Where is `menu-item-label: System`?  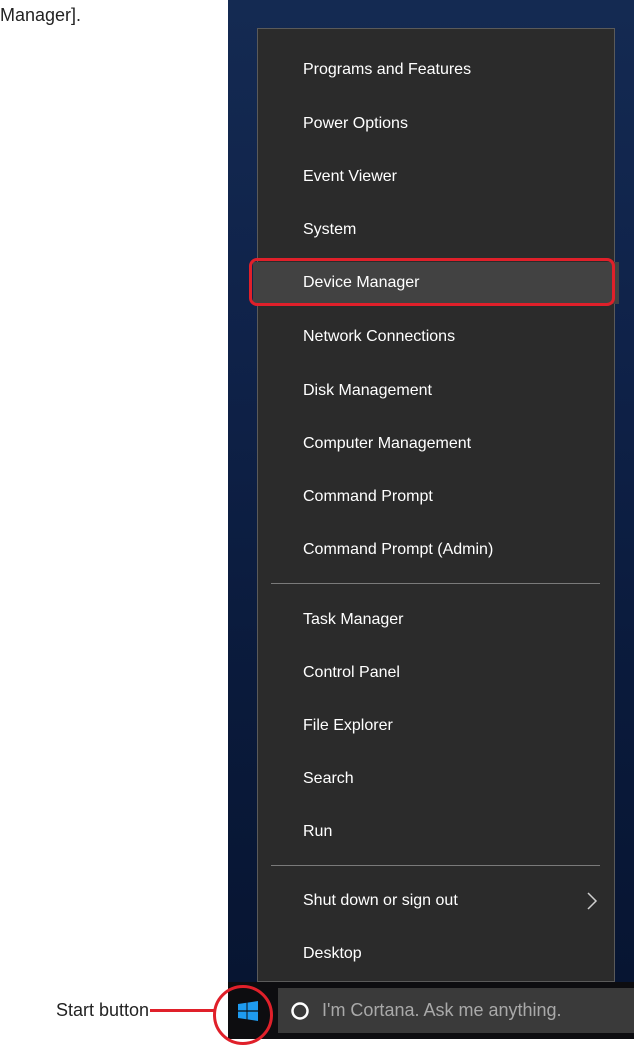
menu-item-label: System is located at coordinates (330, 229).